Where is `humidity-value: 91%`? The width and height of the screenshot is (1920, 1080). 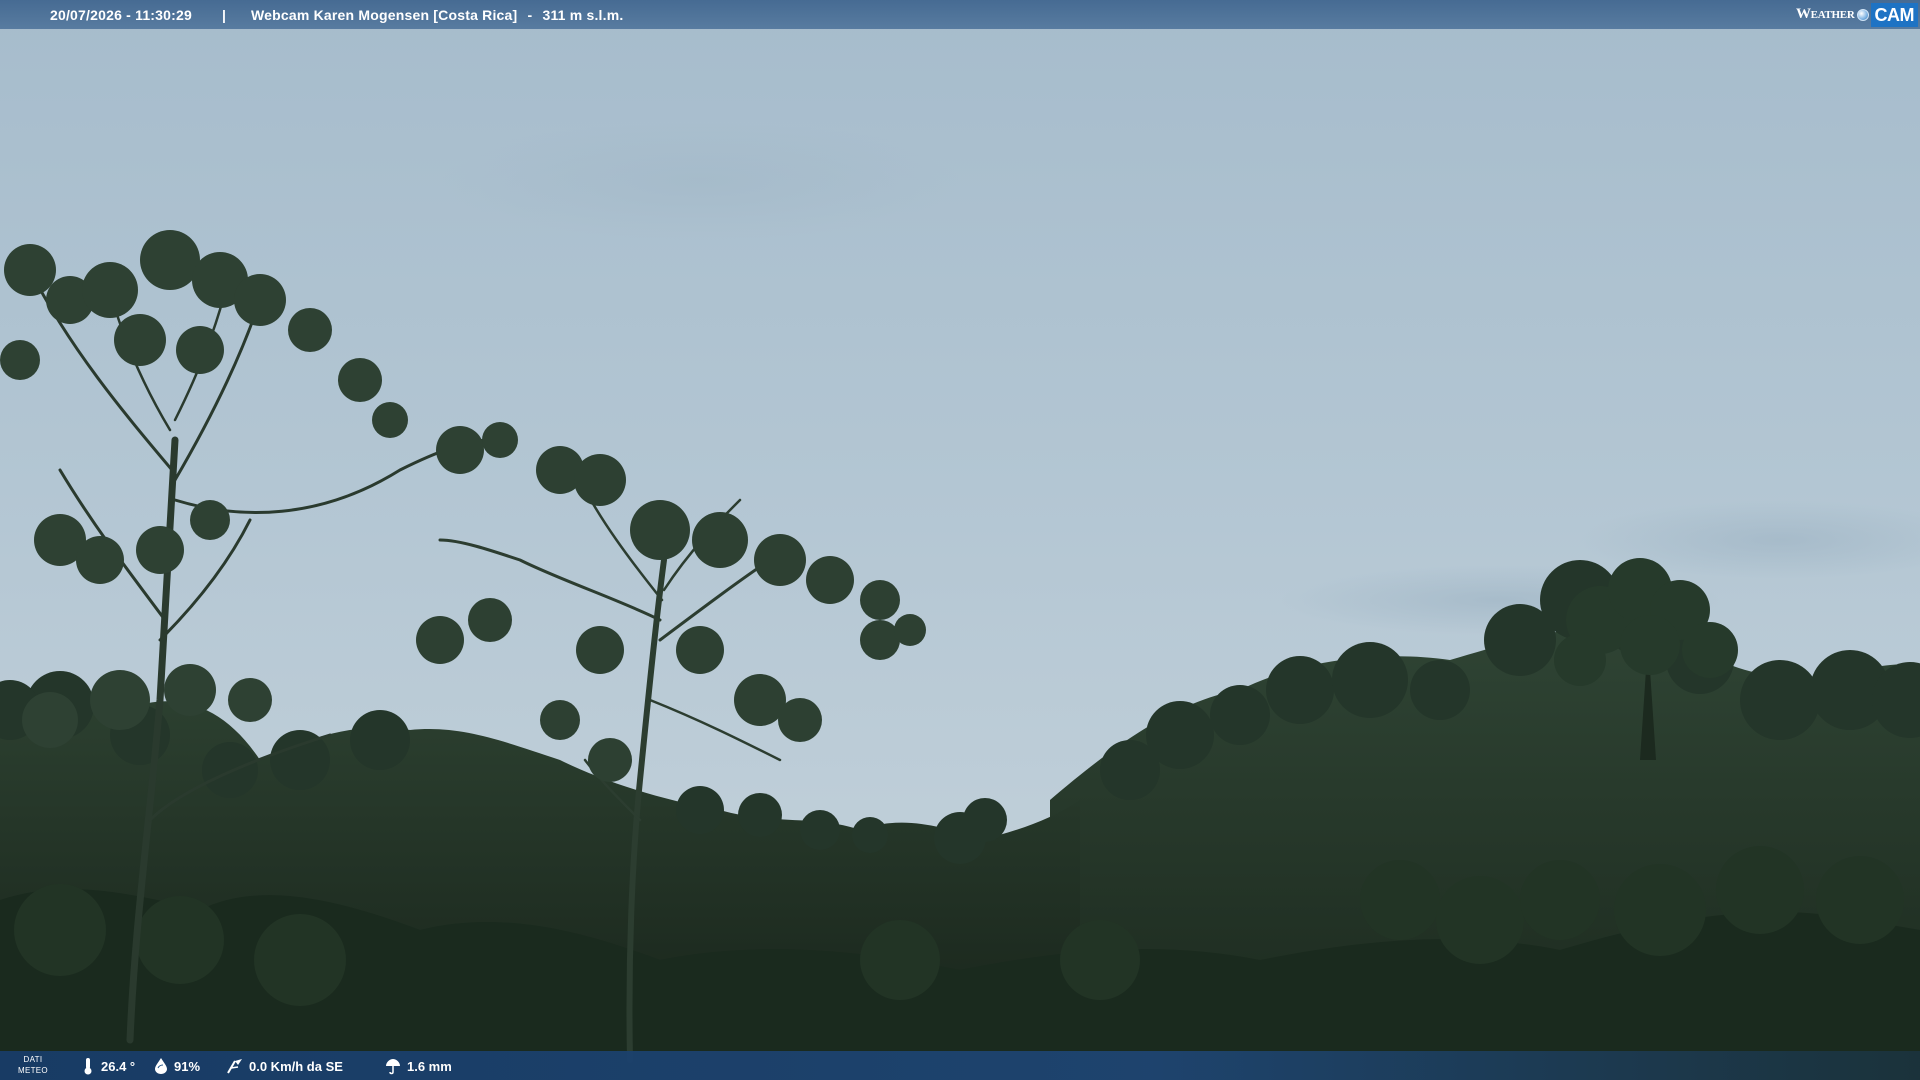 humidity-value: 91% is located at coordinates (187, 1066).